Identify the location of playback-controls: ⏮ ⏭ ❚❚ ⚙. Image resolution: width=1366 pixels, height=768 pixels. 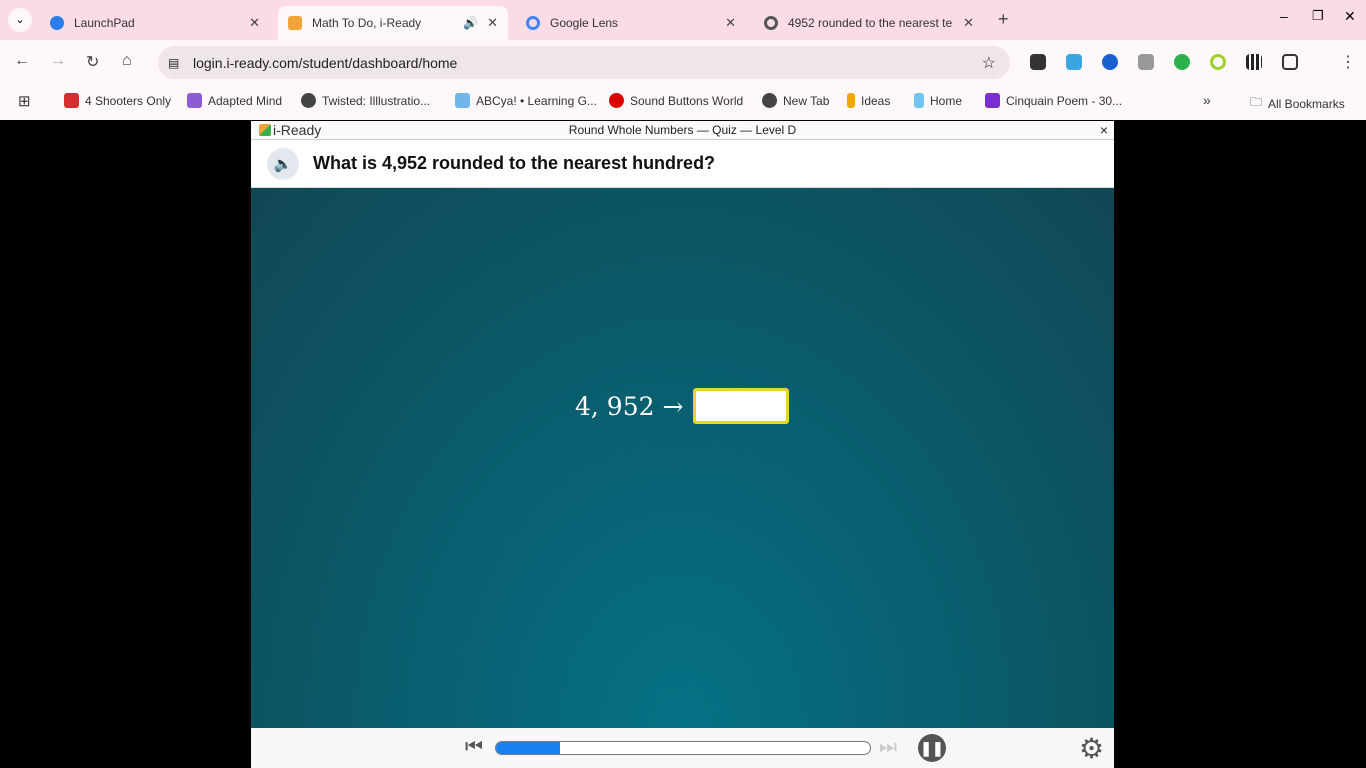
(682, 748).